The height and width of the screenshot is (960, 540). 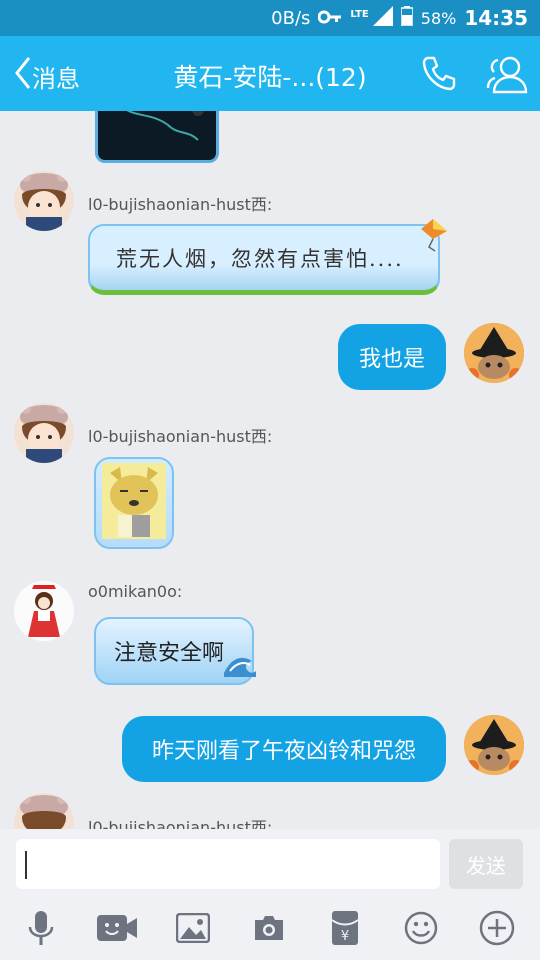 I want to click on more-button, so click(x=497, y=930).